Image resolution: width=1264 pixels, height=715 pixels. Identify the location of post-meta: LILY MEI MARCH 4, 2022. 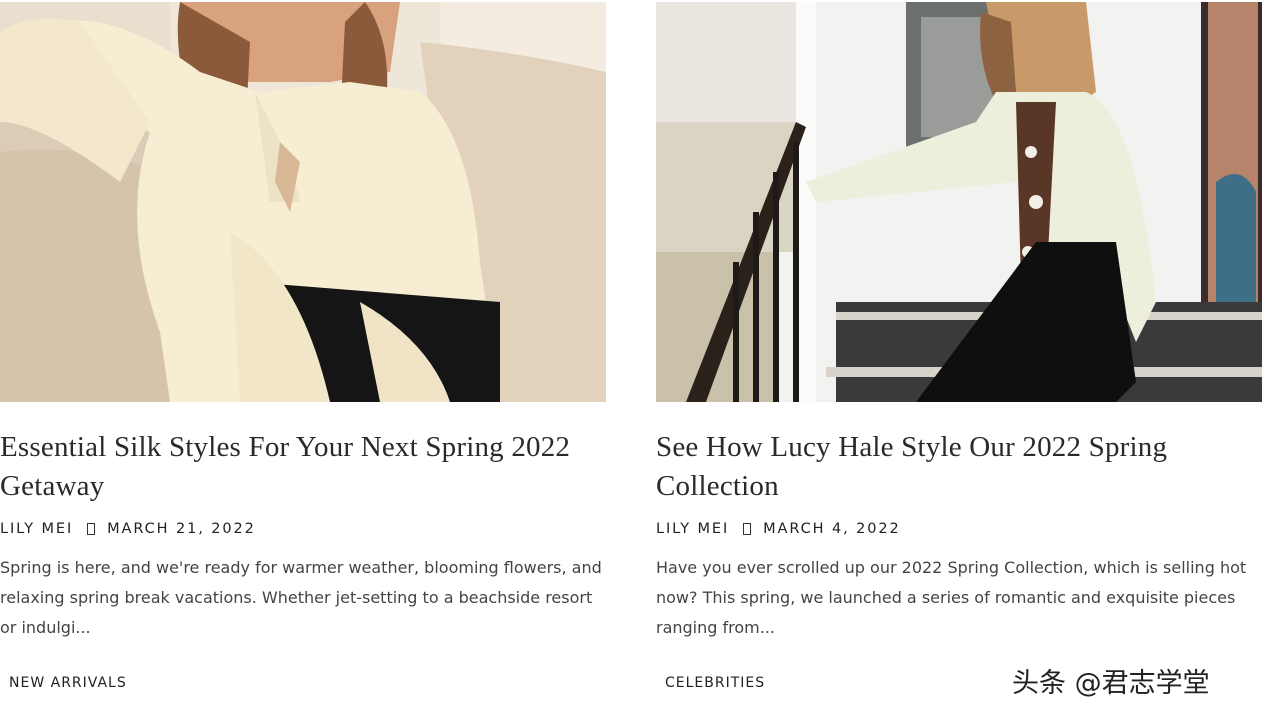
(778, 529).